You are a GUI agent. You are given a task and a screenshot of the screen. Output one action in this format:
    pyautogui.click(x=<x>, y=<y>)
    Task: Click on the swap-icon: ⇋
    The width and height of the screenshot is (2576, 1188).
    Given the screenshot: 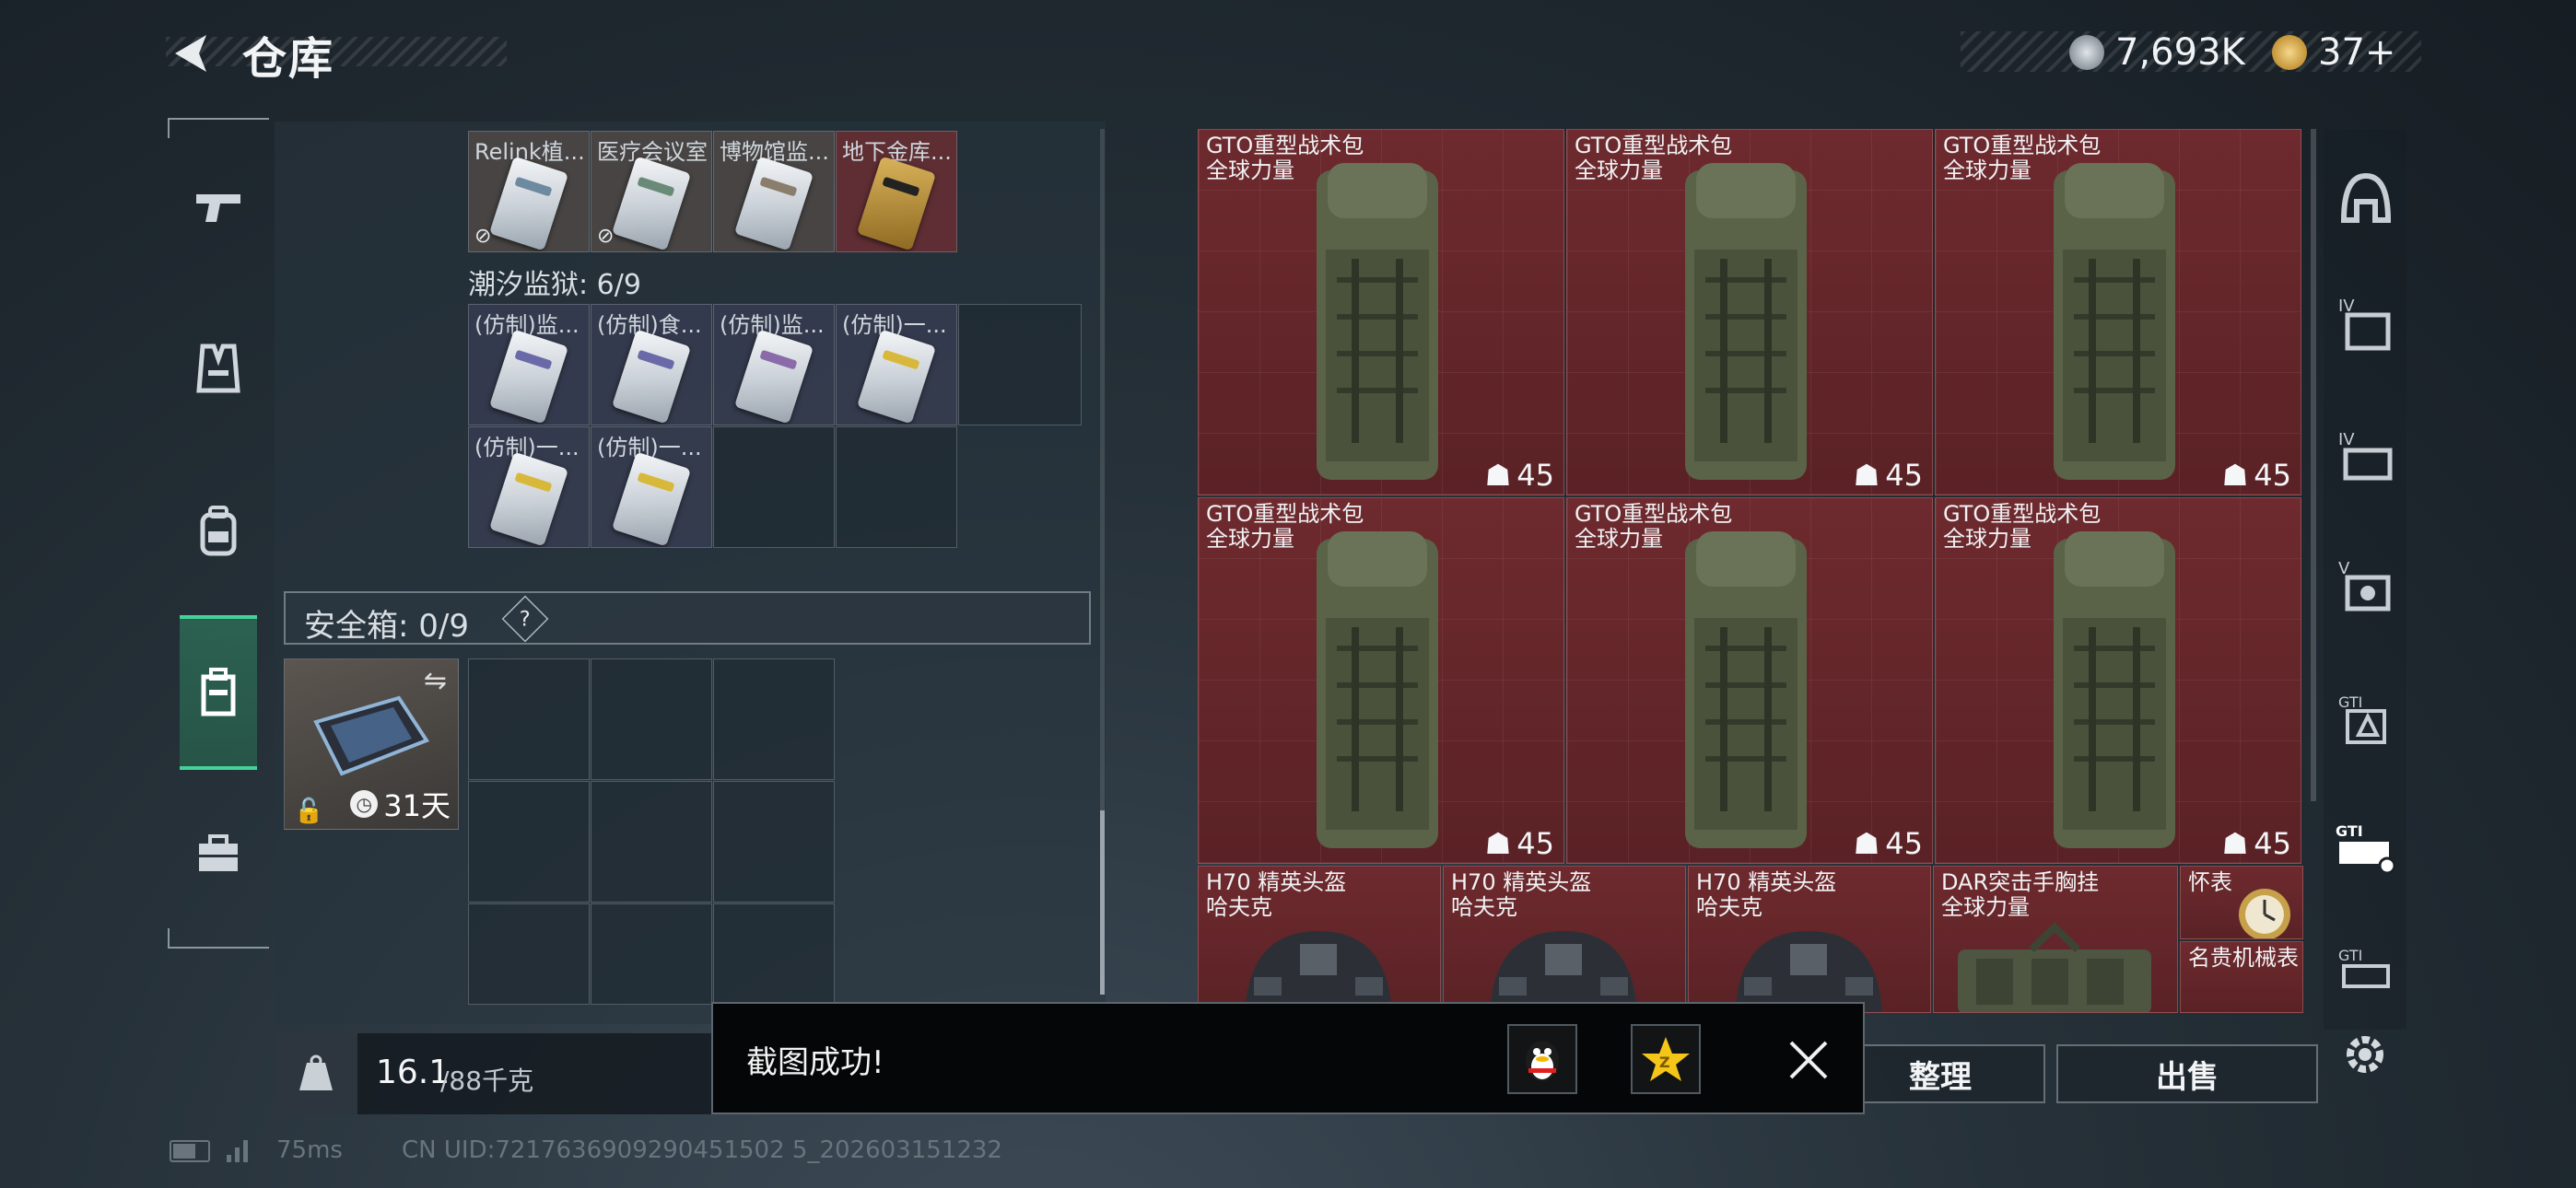 What is the action you would take?
    pyautogui.click(x=435, y=681)
    